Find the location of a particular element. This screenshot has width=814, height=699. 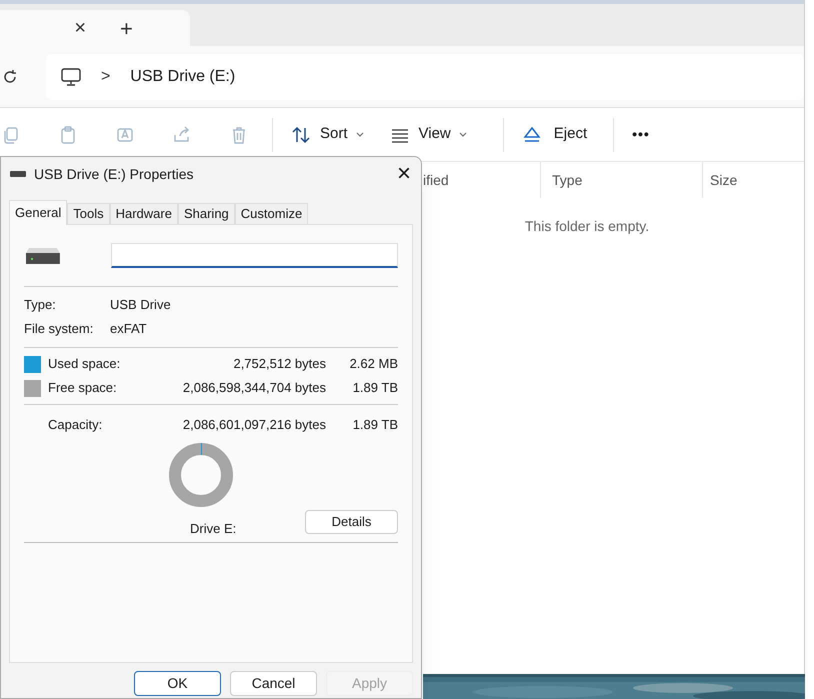

space-label: Used space: is located at coordinates (85, 364).